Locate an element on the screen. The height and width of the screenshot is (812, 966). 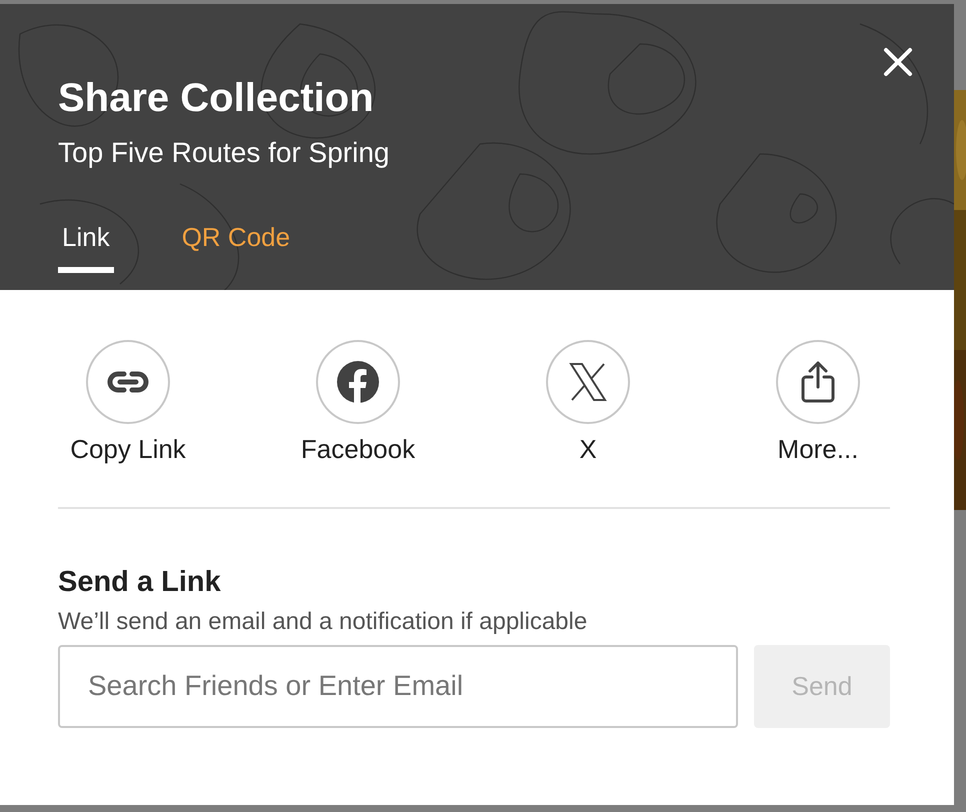
facebook-icon is located at coordinates (358, 382).